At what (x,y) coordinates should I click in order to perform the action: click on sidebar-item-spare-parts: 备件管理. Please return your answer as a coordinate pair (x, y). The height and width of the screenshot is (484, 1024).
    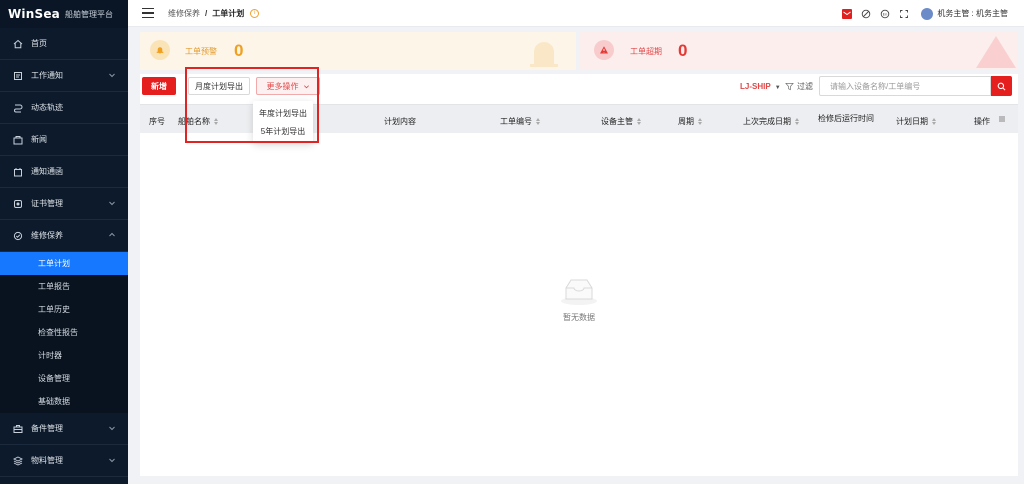
    Looking at the image, I should click on (64, 429).